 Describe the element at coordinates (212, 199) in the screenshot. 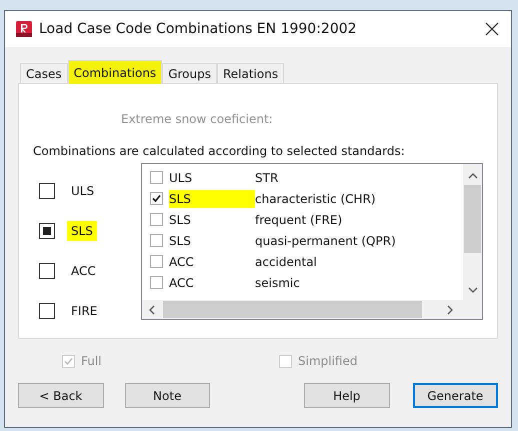

I see `code-cell: SLS` at that location.